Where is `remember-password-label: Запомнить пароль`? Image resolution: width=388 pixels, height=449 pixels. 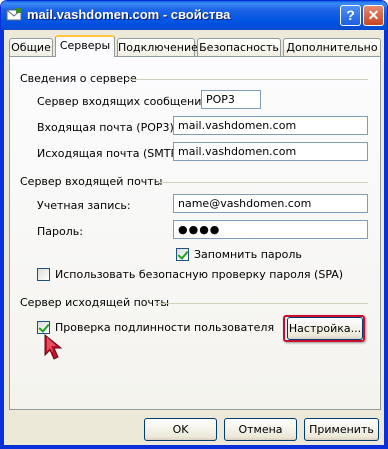
remember-password-label: Запомнить пароль is located at coordinates (248, 254).